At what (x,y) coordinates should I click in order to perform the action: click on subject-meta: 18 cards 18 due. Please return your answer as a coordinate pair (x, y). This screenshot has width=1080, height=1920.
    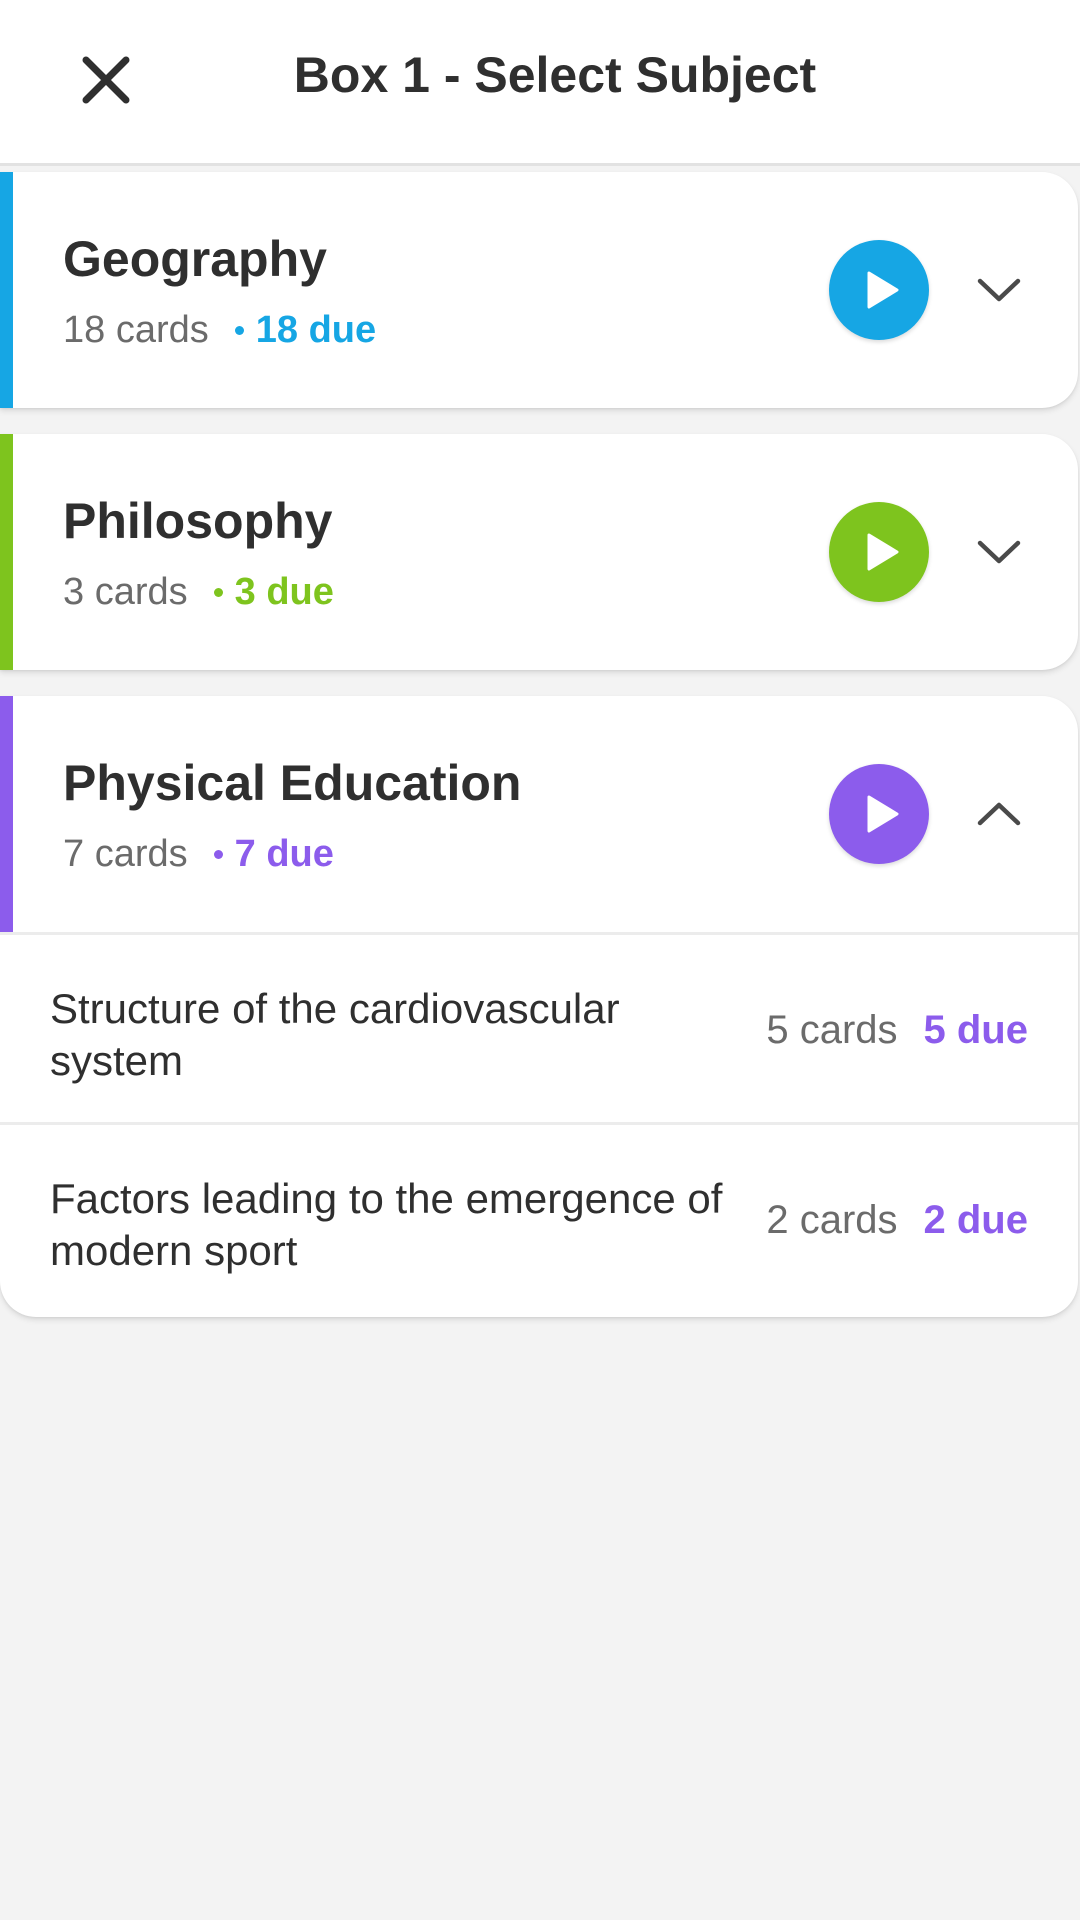
    Looking at the image, I should click on (219, 330).